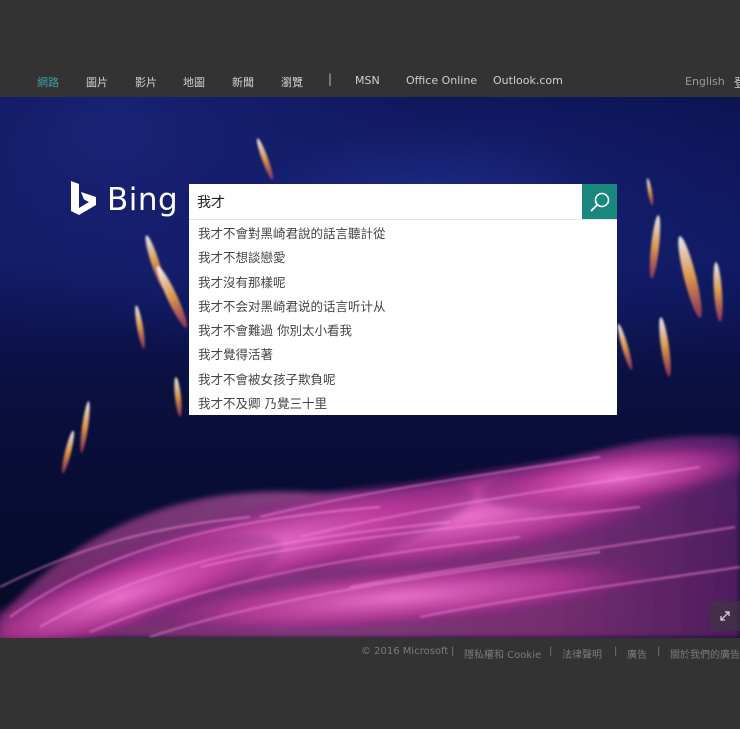 This screenshot has width=740, height=729. What do you see at coordinates (403, 380) in the screenshot?
I see `suggestion-item: 我才不會被女孩子欺負呢` at bounding box center [403, 380].